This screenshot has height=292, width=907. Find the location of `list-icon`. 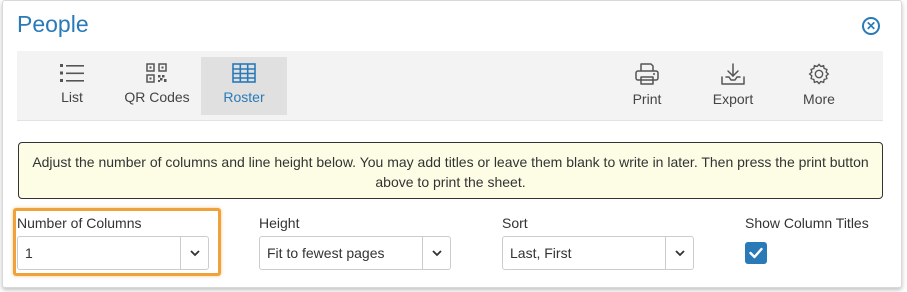

list-icon is located at coordinates (72, 73).